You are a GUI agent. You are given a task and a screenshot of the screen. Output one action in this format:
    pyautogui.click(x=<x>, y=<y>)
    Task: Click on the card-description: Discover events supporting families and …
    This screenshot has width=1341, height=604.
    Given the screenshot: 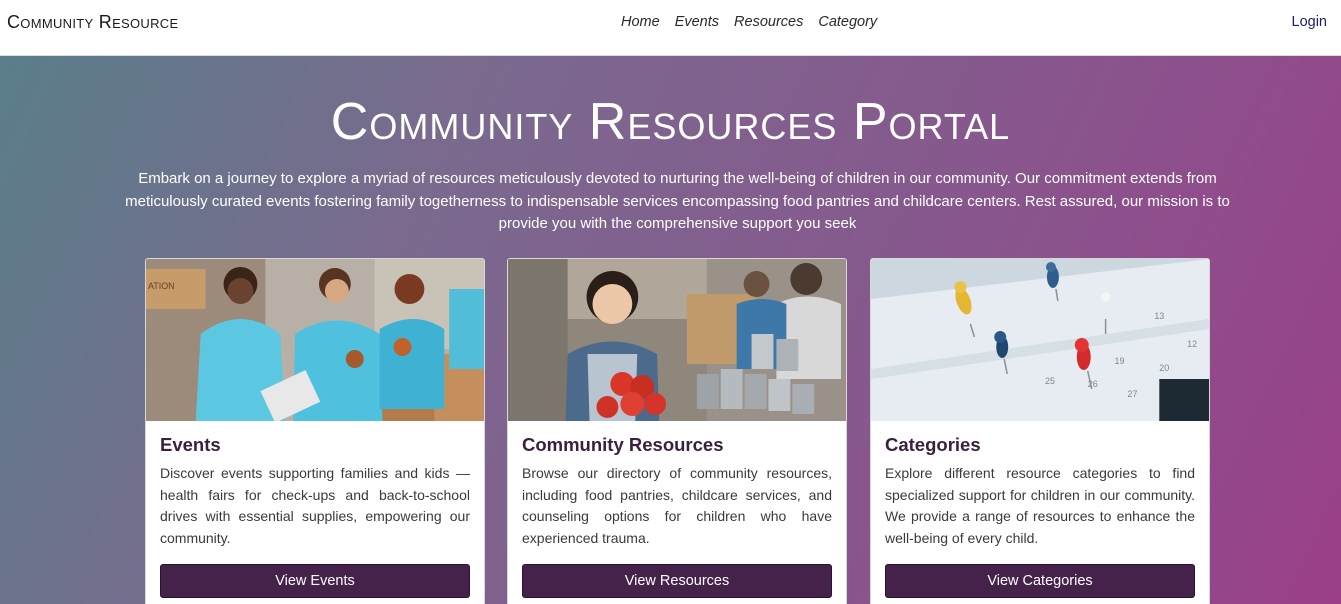 What is the action you would take?
    pyautogui.click(x=315, y=506)
    